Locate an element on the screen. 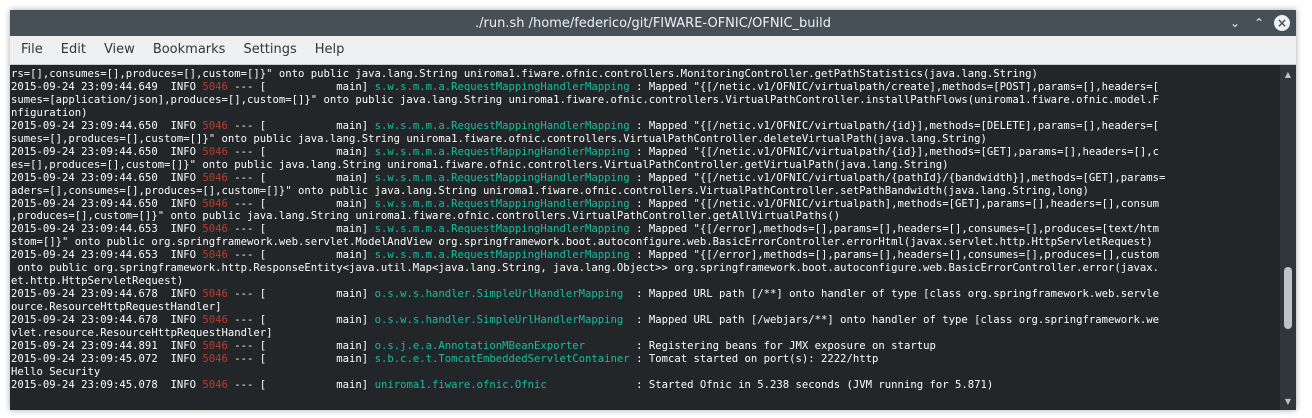 The width and height of the screenshot is (1312, 418). window-controls: ⌄ ⌃ × is located at coordinates (1258, 23).